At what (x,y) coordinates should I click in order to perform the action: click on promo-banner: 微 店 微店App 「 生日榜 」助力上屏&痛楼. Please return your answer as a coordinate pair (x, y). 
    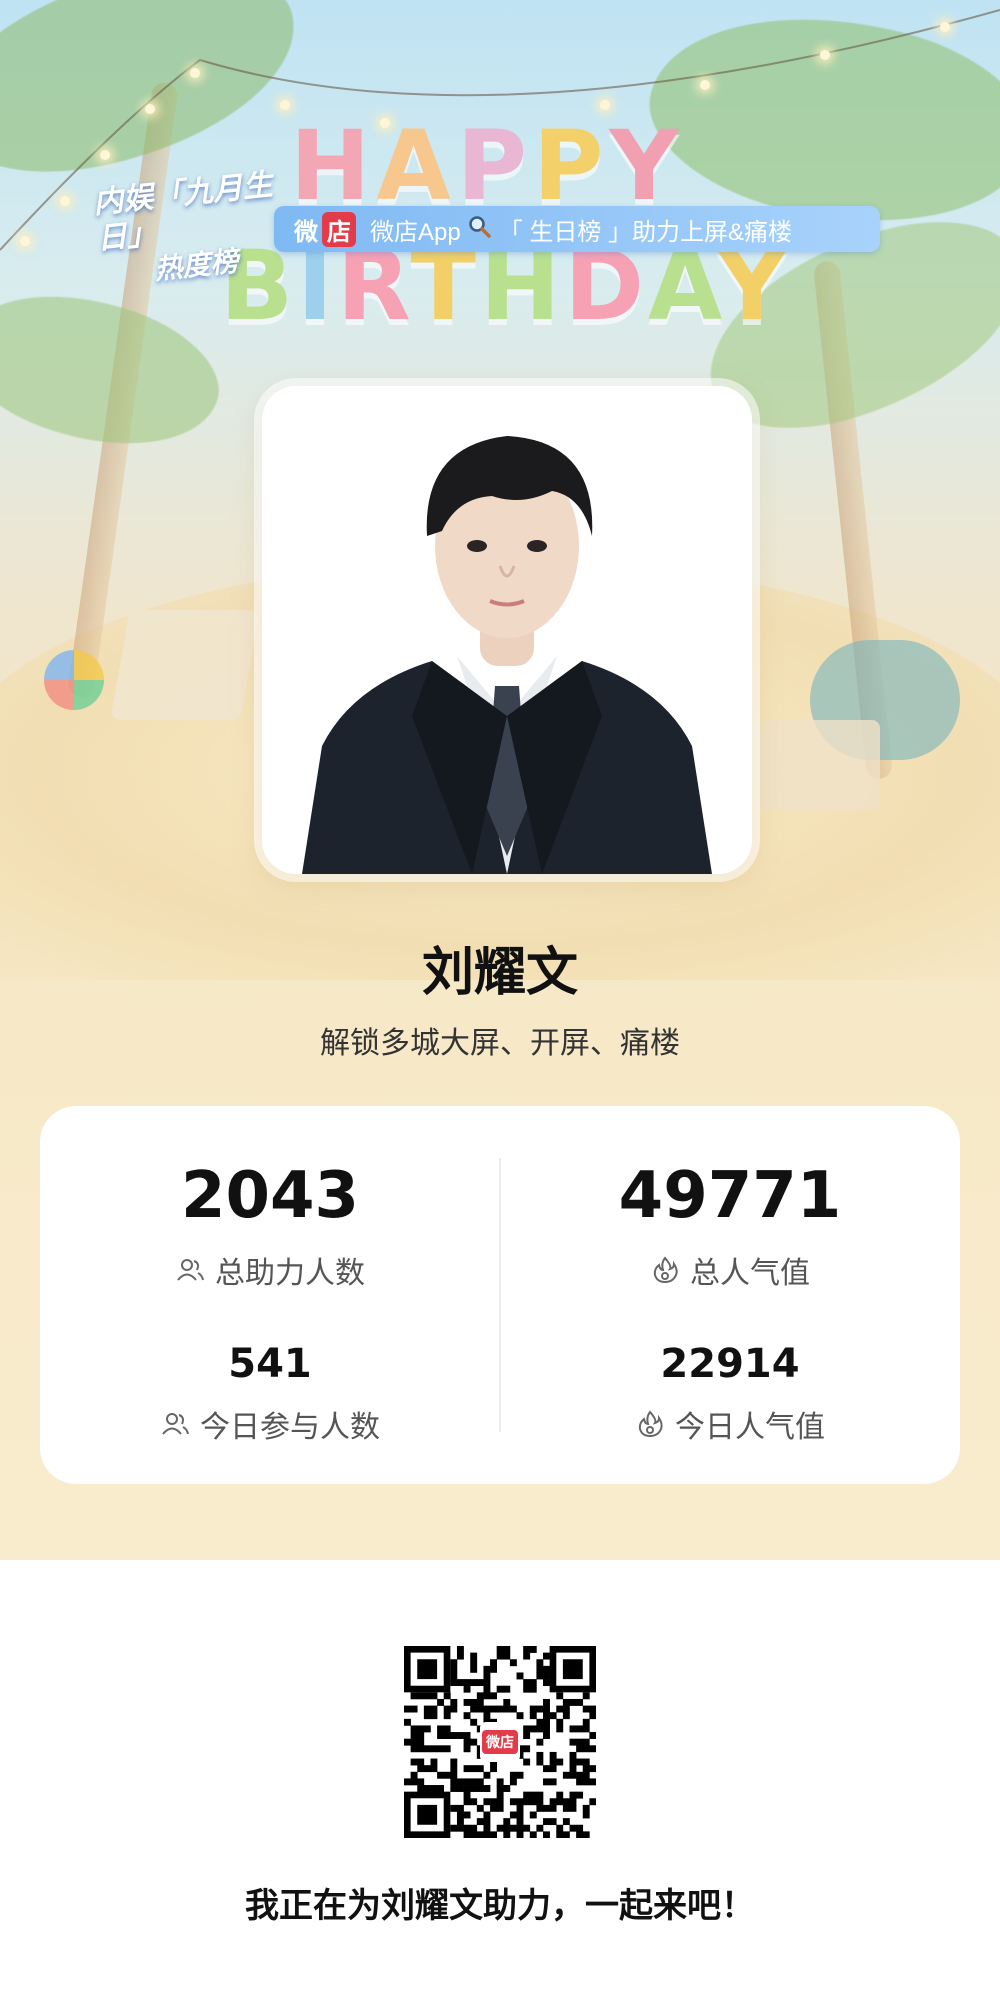
    Looking at the image, I should click on (577, 229).